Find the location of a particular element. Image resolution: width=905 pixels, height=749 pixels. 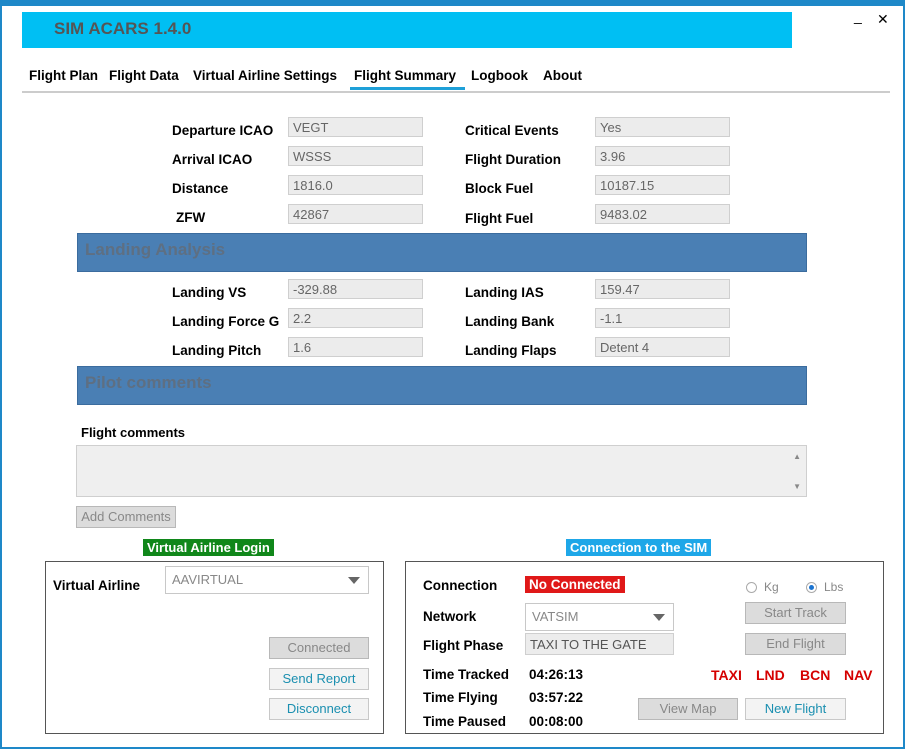

phase-indicator-nav: NAV is located at coordinates (858, 675).